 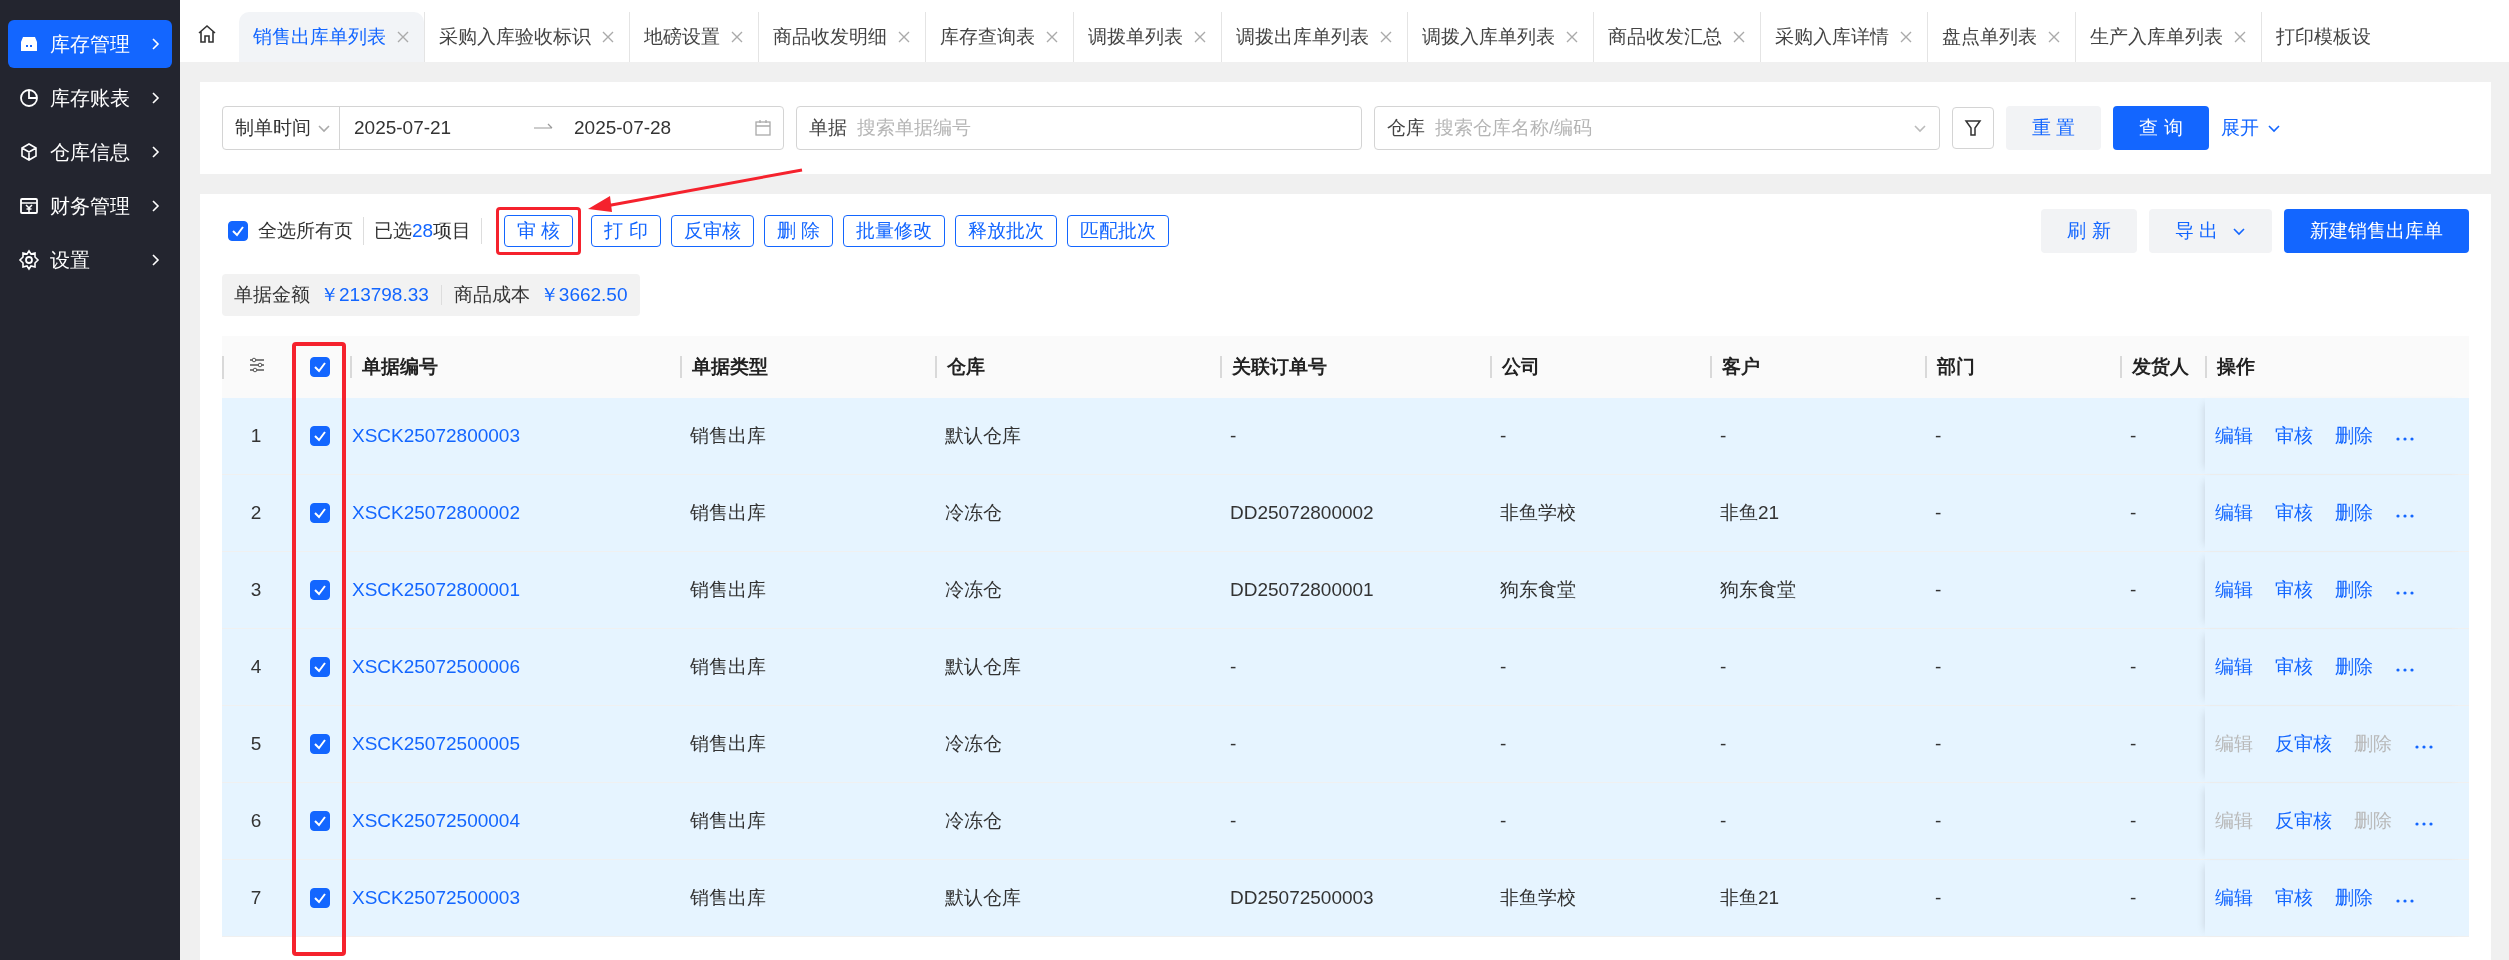 What do you see at coordinates (1345, 667) in the screenshot?
I see `table-row: 4 XSCK25072500006 销售出库 默认仓库 - - - - - 编辑 审核 删除` at bounding box center [1345, 667].